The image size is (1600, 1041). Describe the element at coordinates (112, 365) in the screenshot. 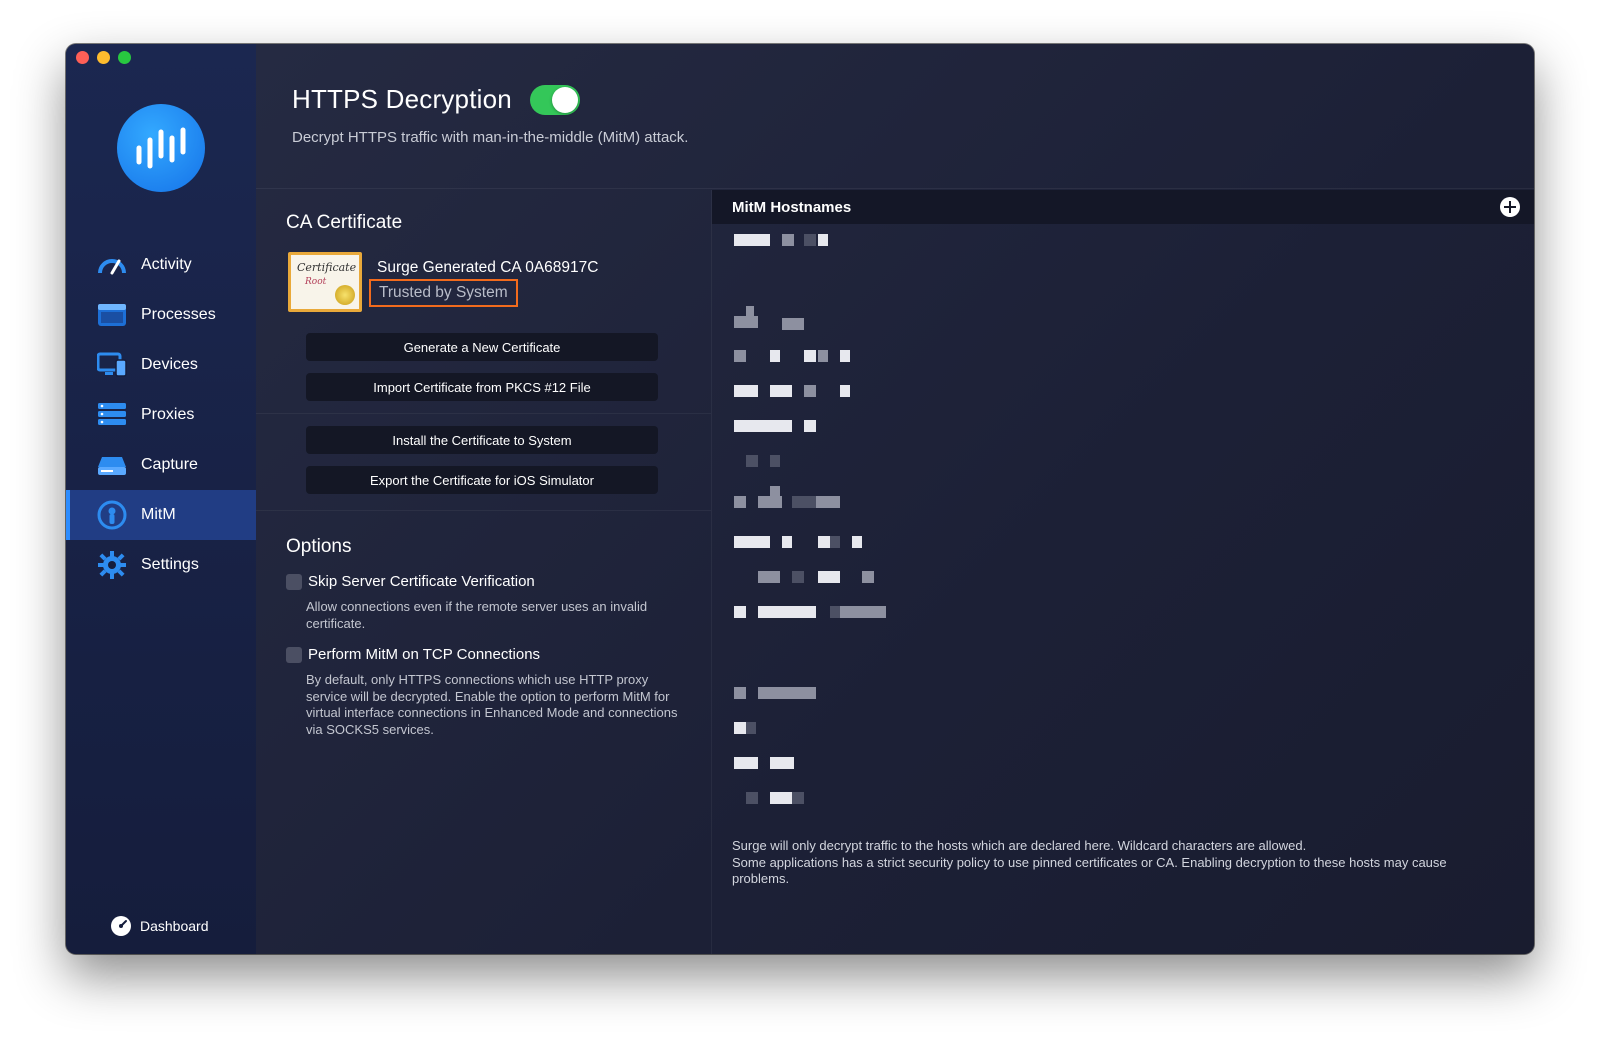

I see `devices-icon` at that location.